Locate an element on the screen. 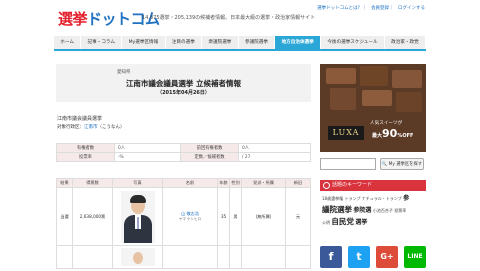 The image size is (480, 271). col-party: 党派・所属 is located at coordinates (263, 183).